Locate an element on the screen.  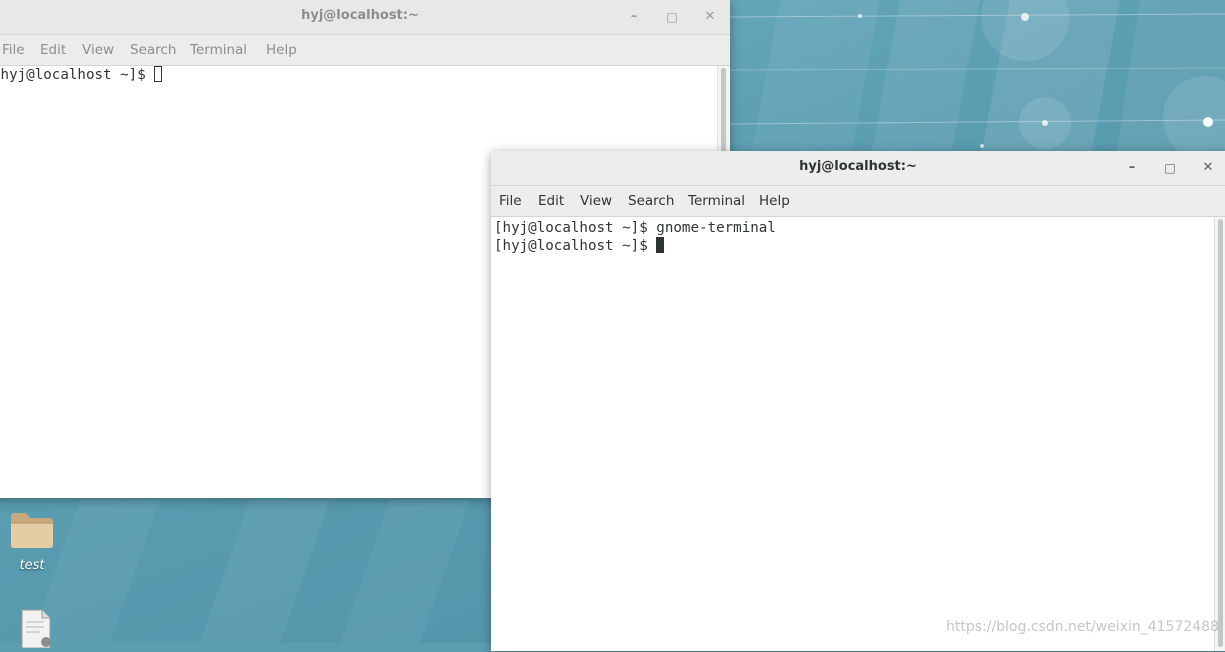
watermark-text: https://blog.csdn.net/weixin_41572488 is located at coordinates (1082, 627).